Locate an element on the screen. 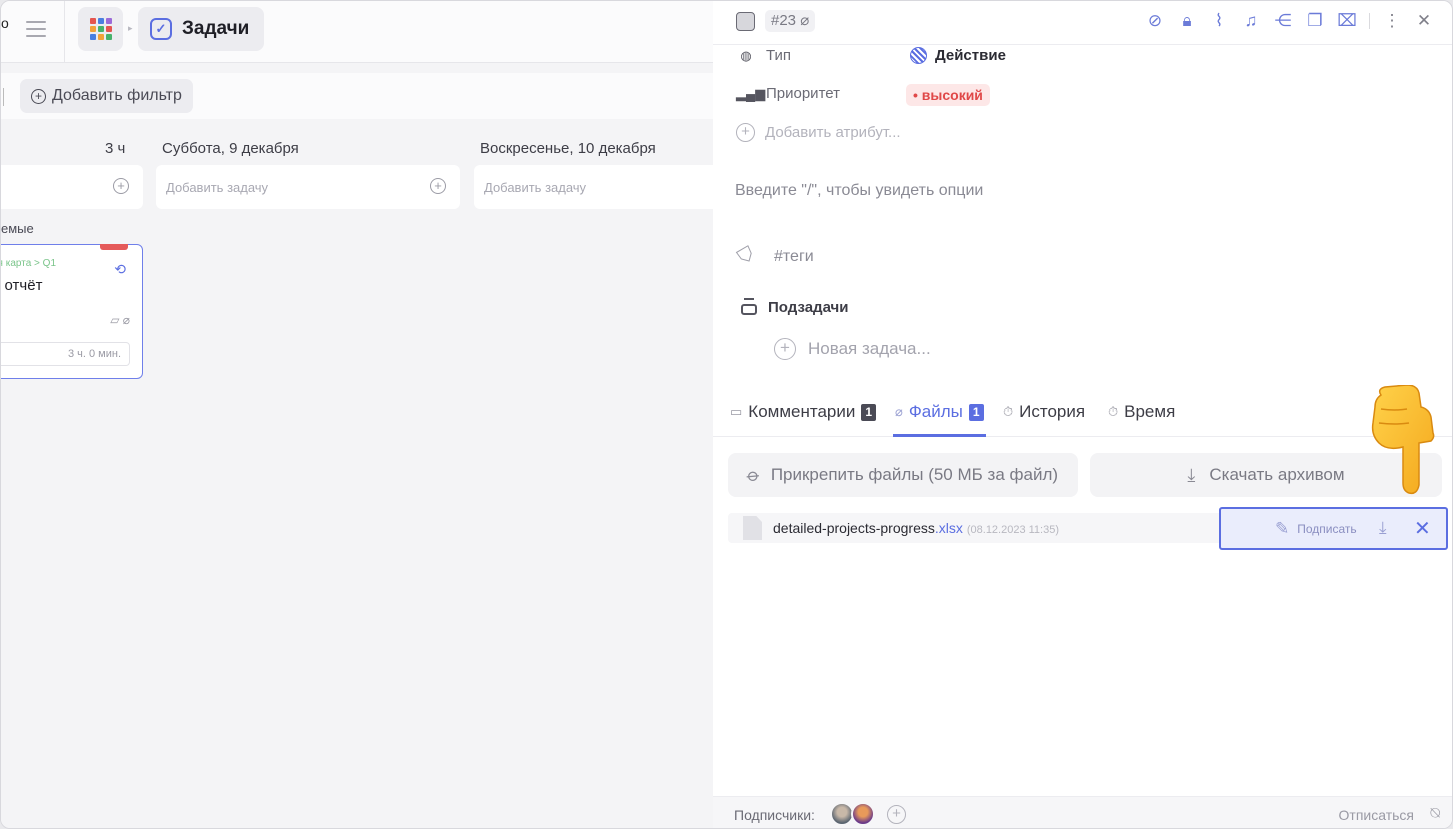  copy-icon: ❐ is located at coordinates (1315, 21).